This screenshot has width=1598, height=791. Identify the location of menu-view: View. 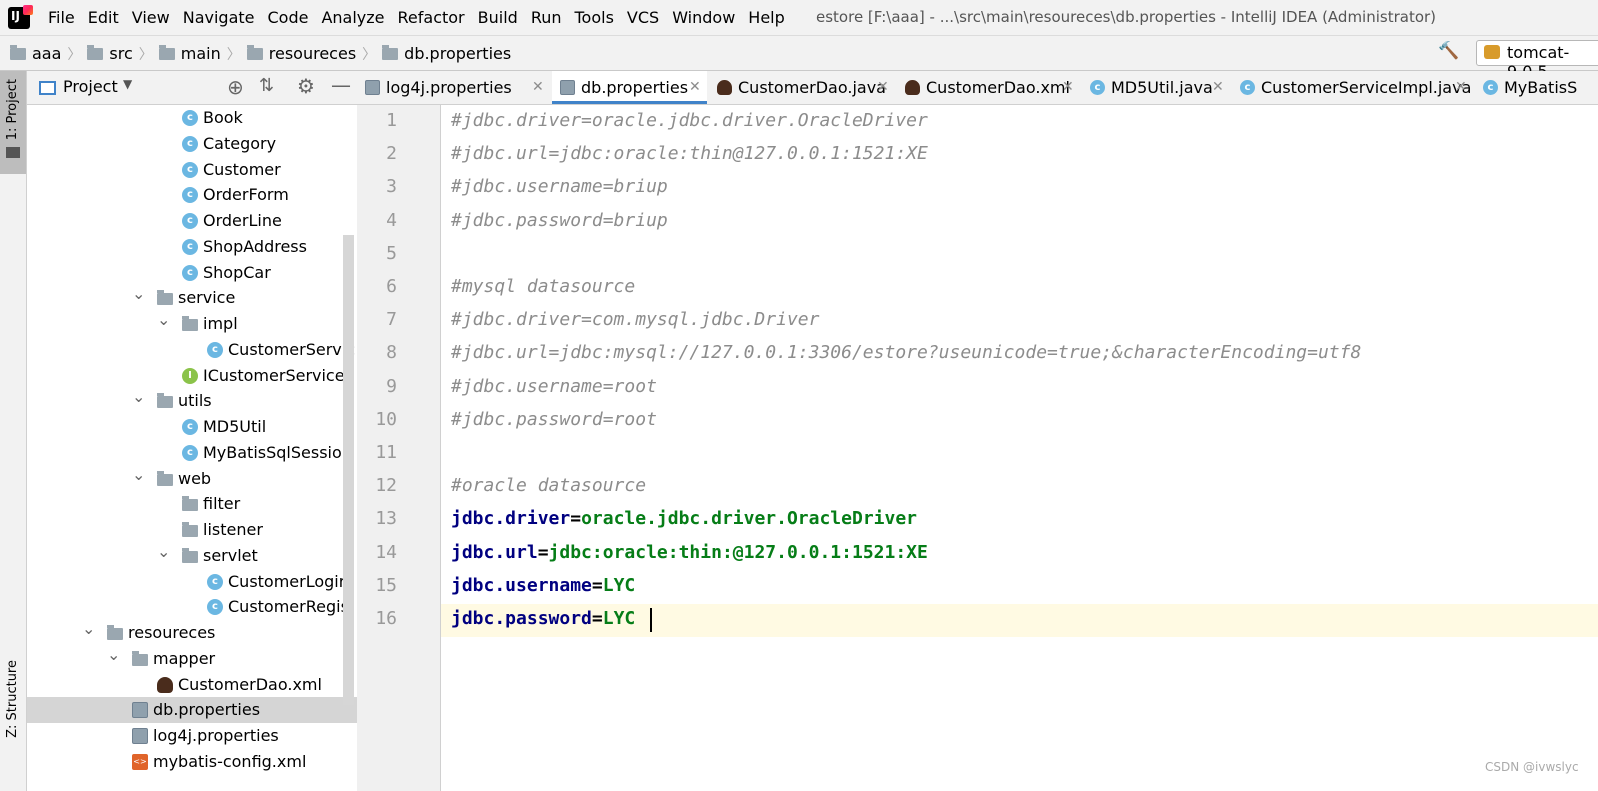
(151, 17).